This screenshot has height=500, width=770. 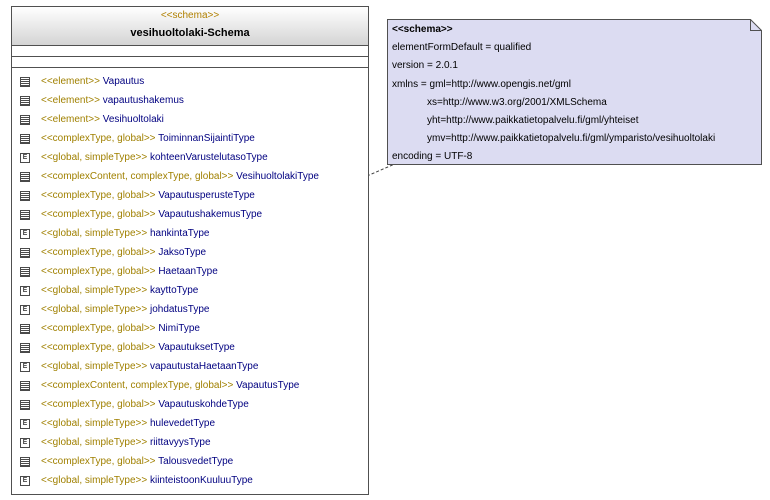 I want to click on member-name: VapautuksetType, so click(x=196, y=347).